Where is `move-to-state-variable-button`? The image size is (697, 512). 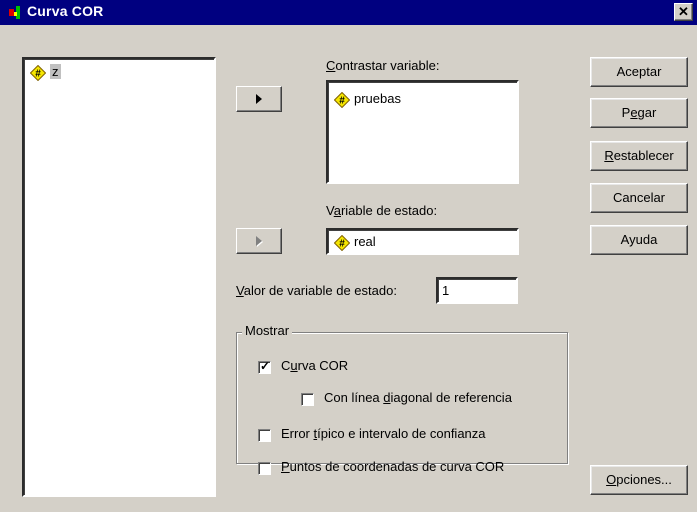
move-to-state-variable-button is located at coordinates (259, 241).